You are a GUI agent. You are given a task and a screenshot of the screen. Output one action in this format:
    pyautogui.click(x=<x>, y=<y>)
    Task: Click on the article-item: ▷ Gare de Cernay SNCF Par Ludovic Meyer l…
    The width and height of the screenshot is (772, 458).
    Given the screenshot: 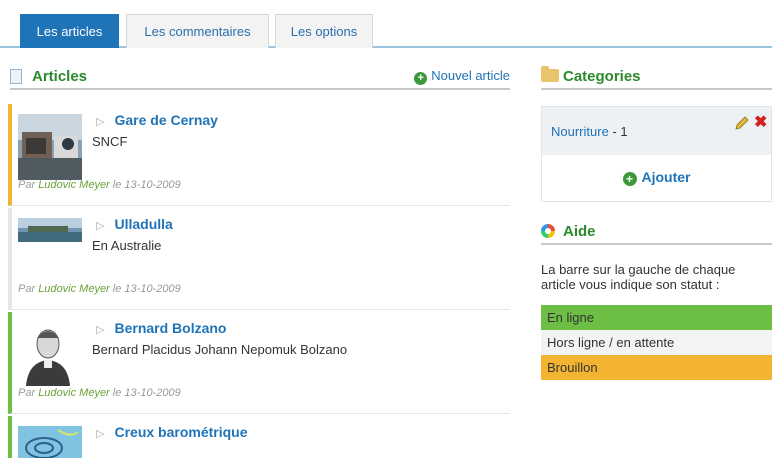 What is the action you would take?
    pyautogui.click(x=259, y=155)
    